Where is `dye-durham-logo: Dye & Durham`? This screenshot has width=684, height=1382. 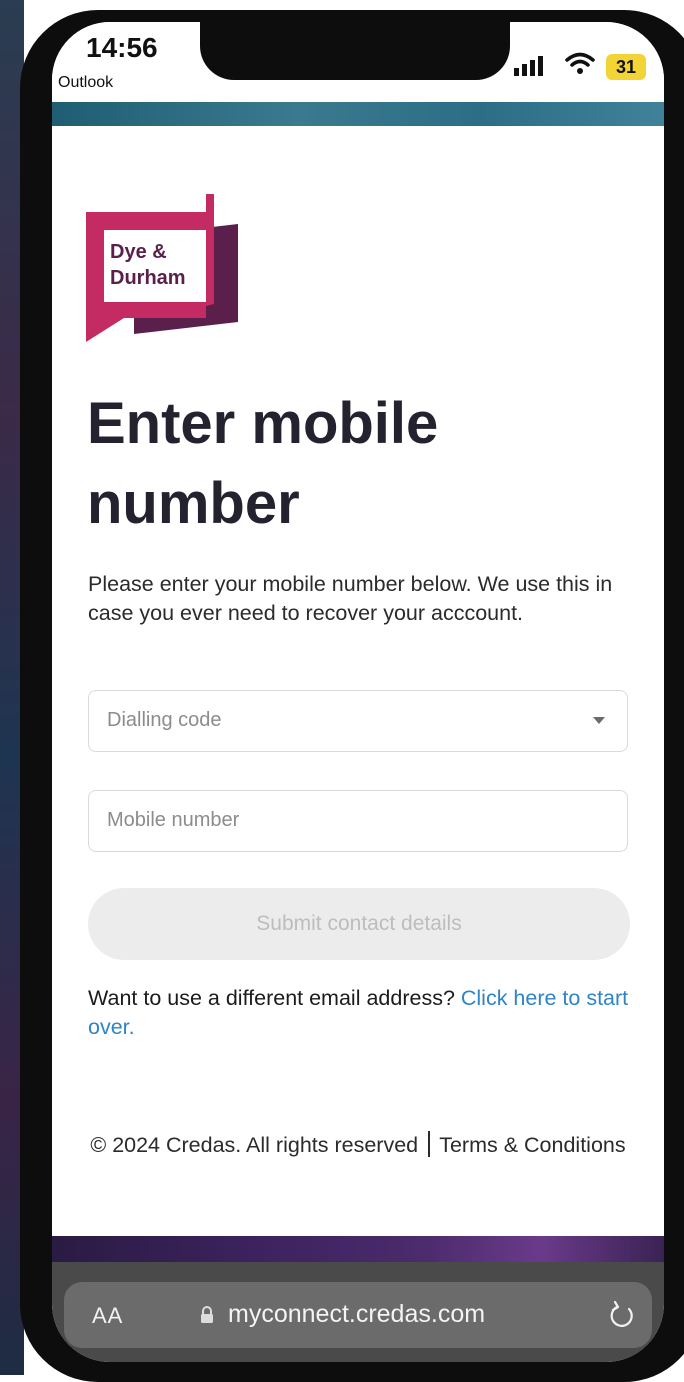
dye-durham-logo: Dye & Durham is located at coordinates (162, 268).